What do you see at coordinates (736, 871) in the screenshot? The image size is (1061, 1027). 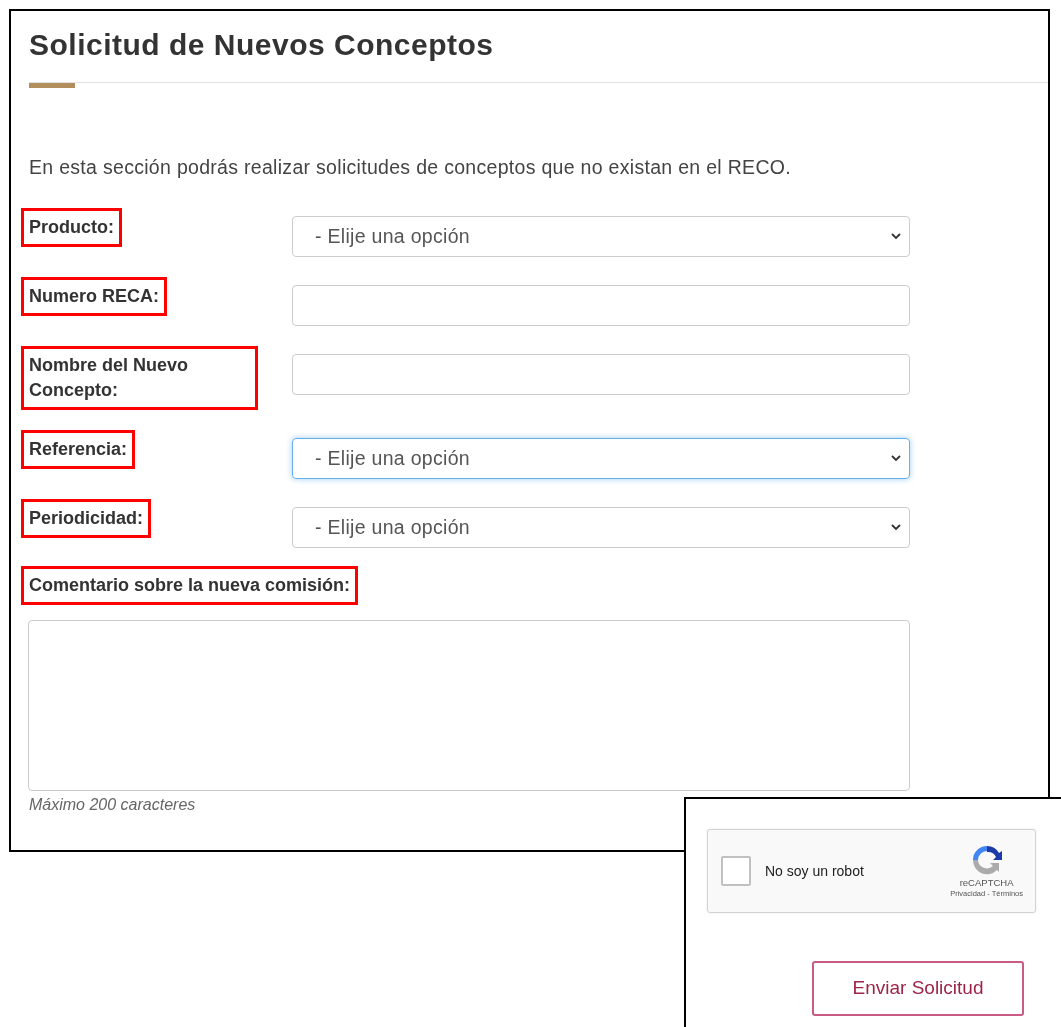 I see `captcha-checkbox` at bounding box center [736, 871].